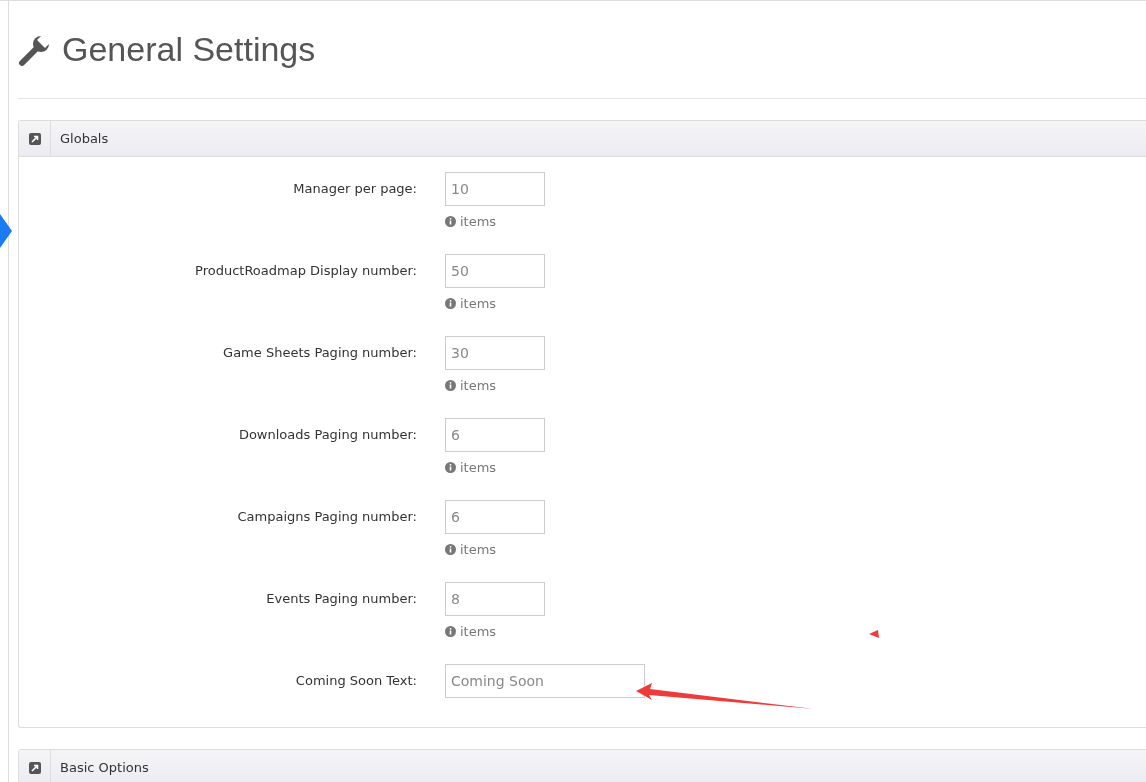  Describe the element at coordinates (6, 231) in the screenshot. I see `pointer-icon` at that location.